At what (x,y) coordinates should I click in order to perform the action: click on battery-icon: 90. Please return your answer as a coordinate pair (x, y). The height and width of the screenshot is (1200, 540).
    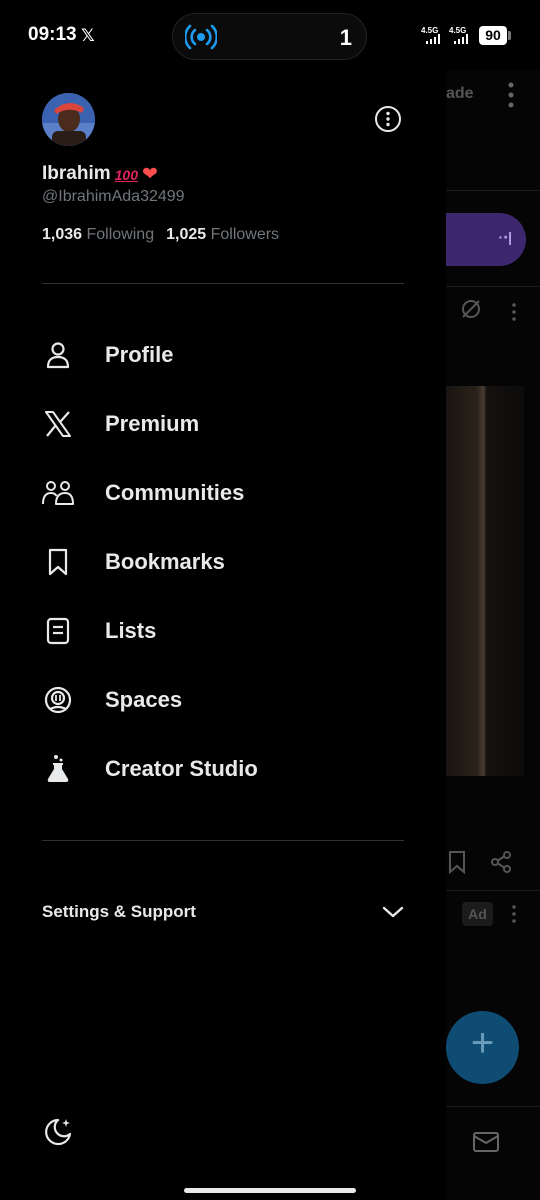
    Looking at the image, I should click on (493, 35).